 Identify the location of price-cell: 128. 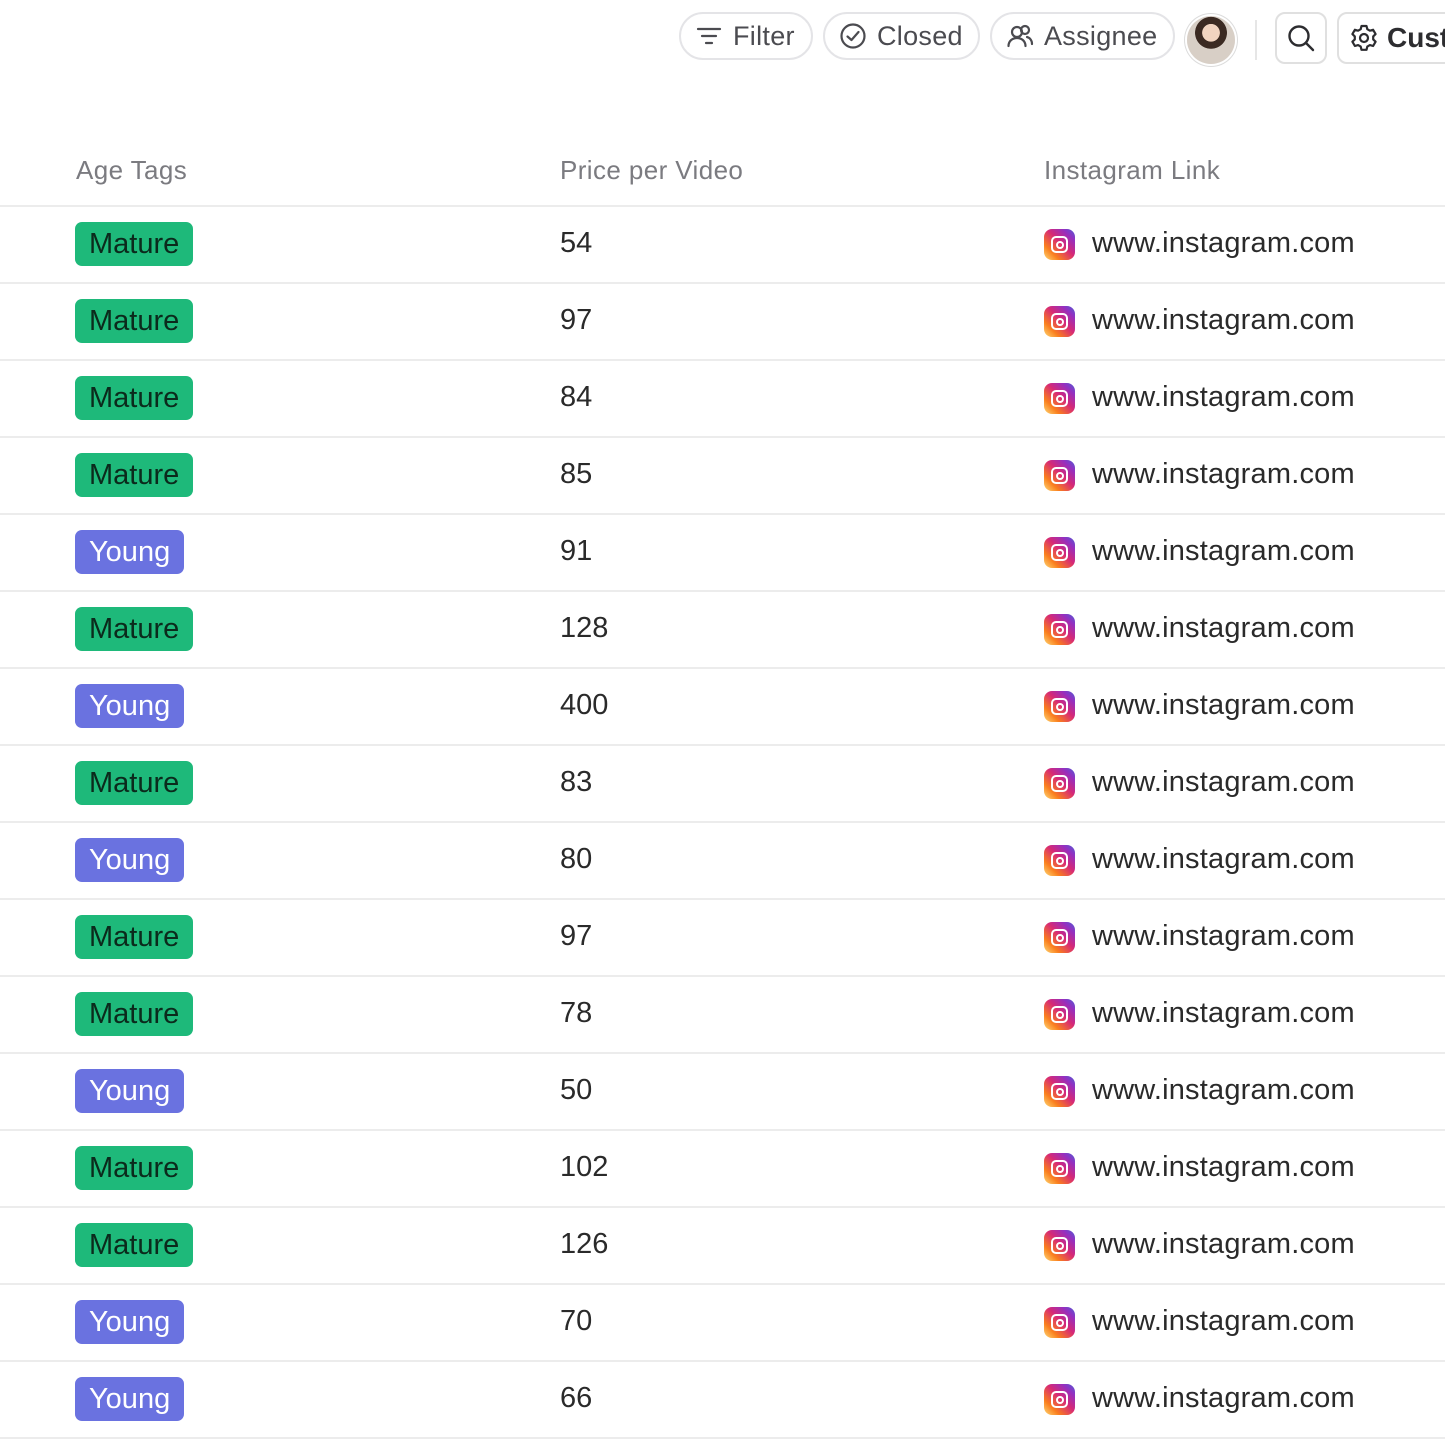
(584, 628).